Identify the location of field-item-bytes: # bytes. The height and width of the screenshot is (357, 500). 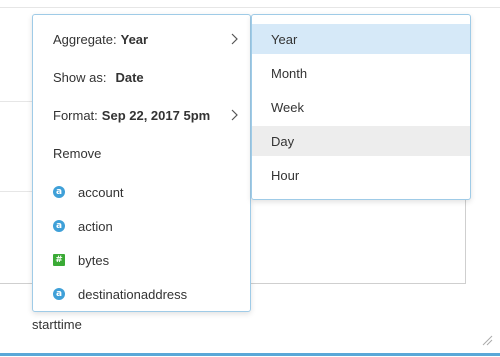
(141, 260).